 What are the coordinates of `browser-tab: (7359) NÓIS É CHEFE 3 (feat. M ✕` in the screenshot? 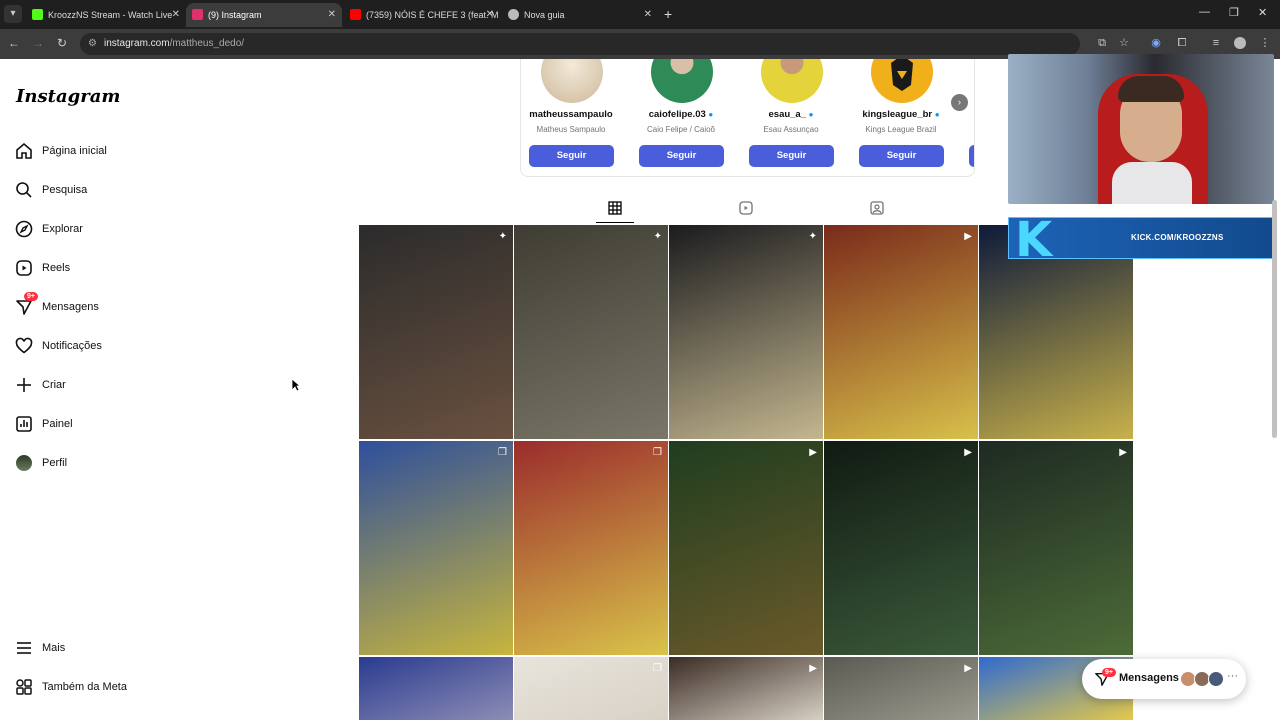 It's located at (422, 15).